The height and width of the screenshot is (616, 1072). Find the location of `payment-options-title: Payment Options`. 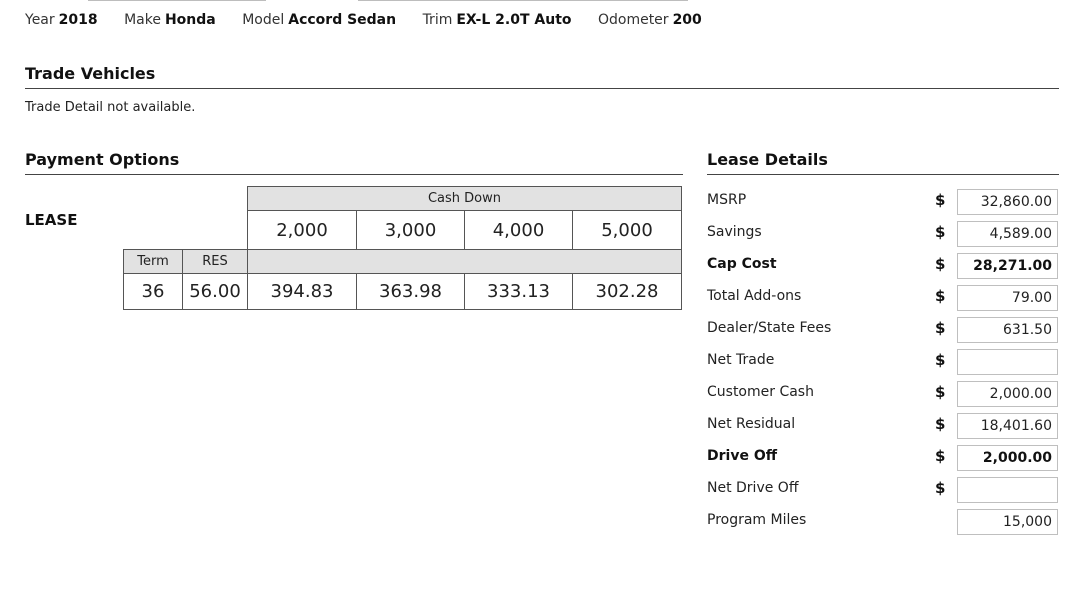

payment-options-title: Payment Options is located at coordinates (102, 159).